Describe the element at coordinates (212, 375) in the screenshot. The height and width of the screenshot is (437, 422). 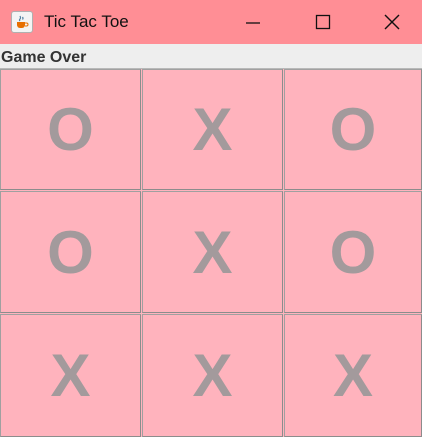
I see `board-cell-r3-c2: X` at that location.